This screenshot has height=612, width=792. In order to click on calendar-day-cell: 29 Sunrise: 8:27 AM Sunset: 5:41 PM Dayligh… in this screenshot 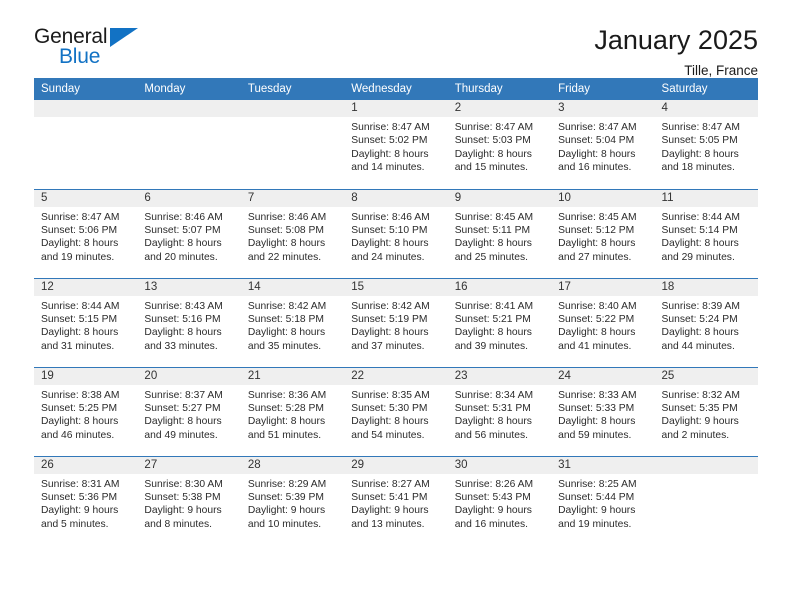, I will do `click(396, 500)`.